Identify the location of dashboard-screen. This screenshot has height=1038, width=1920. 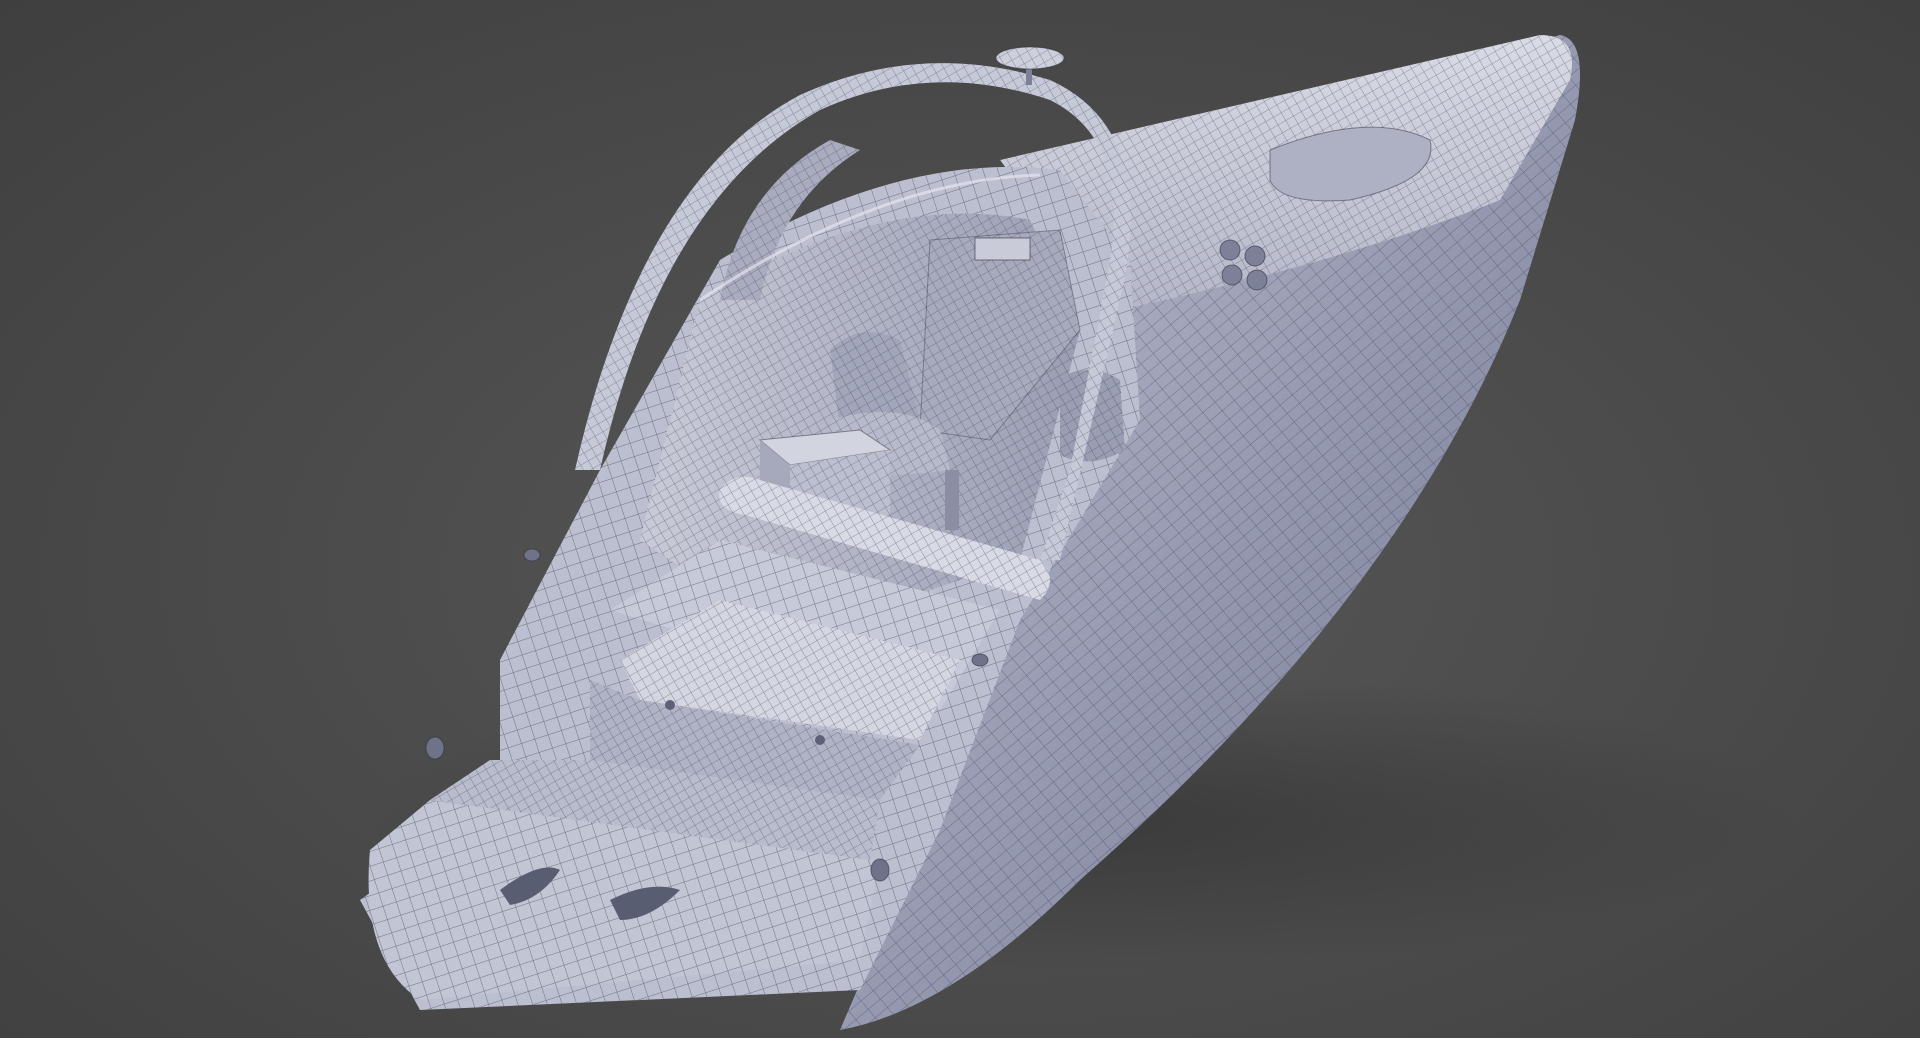
(1002, 249).